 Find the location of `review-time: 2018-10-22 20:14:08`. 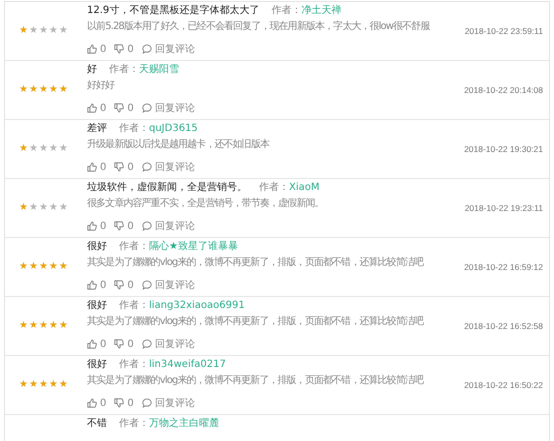

review-time: 2018-10-22 20:14:08 is located at coordinates (503, 90).